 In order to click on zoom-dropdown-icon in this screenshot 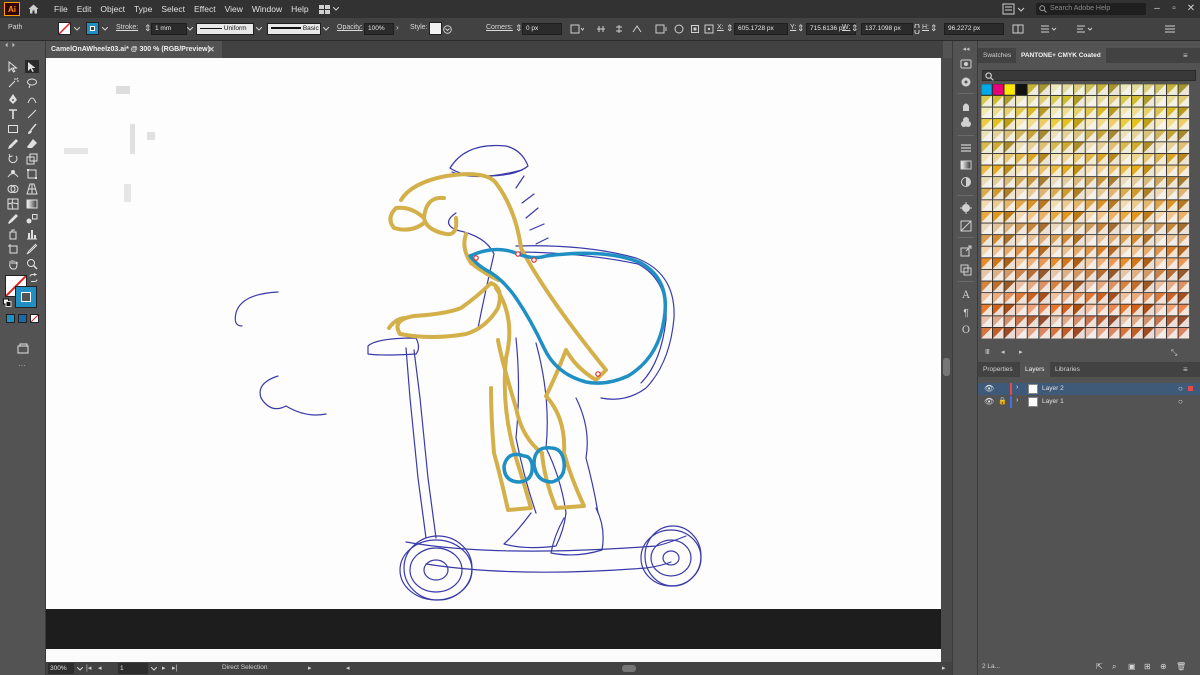, I will do `click(80, 669)`.